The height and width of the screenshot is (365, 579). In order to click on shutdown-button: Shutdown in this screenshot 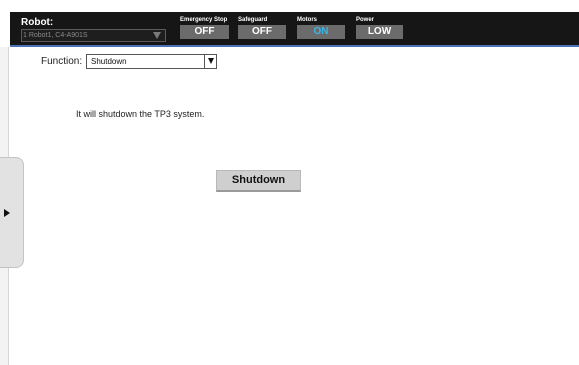, I will do `click(258, 181)`.